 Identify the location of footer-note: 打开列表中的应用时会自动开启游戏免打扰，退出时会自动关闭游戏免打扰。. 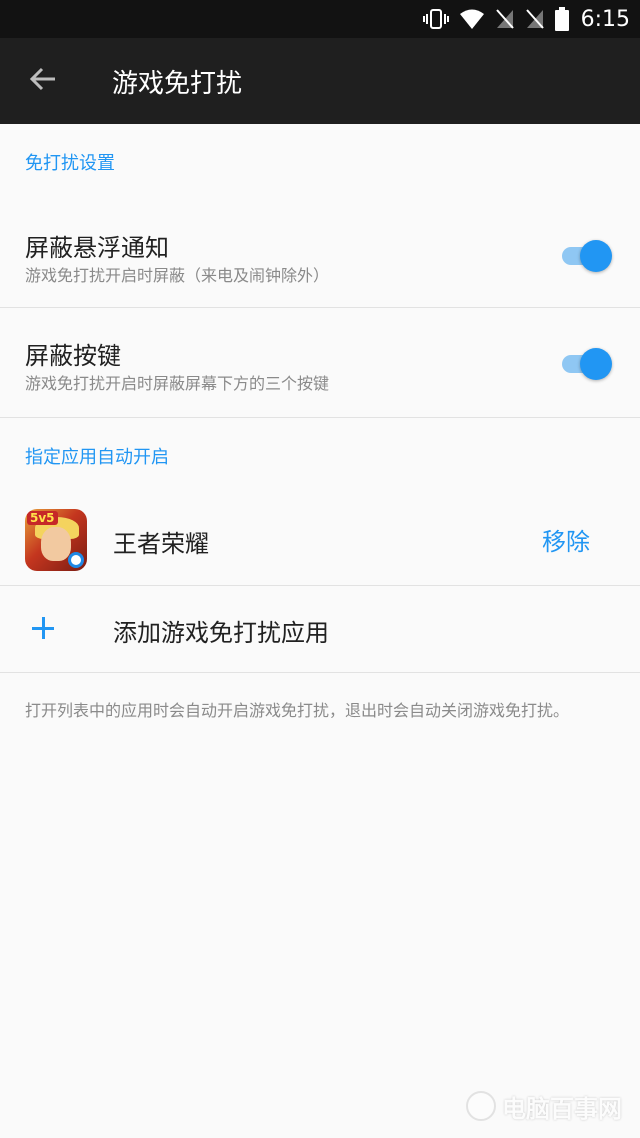
(297, 710).